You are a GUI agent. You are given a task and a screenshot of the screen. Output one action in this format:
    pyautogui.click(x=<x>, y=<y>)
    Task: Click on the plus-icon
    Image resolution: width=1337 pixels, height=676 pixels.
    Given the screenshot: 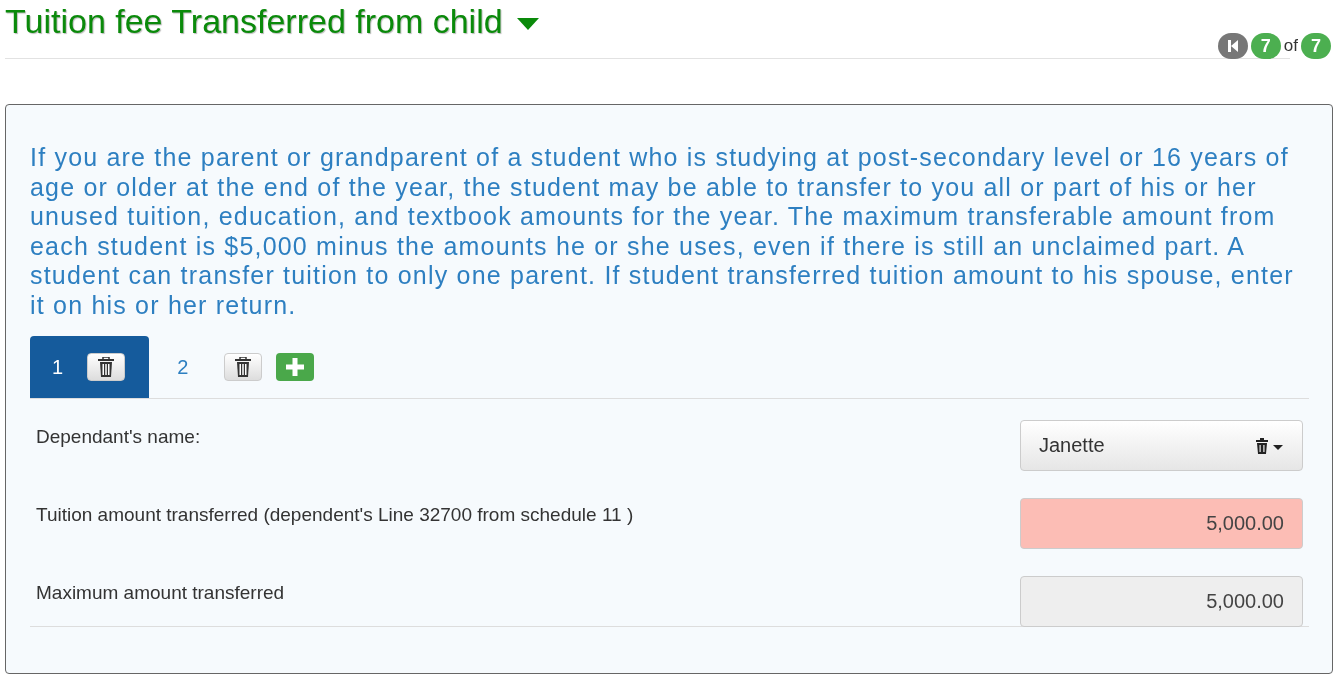 What is the action you would take?
    pyautogui.click(x=295, y=367)
    